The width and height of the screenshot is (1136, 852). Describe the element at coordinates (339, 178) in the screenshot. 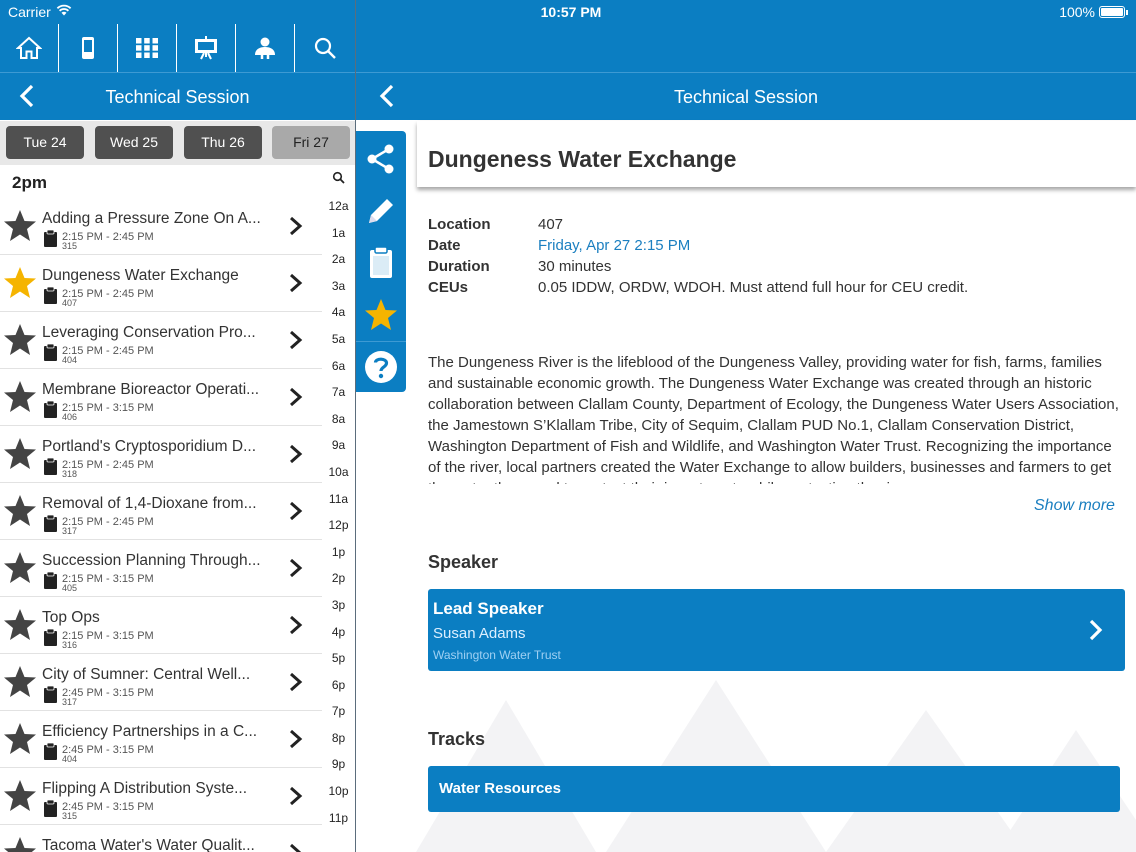

I see `index-search-icon` at that location.